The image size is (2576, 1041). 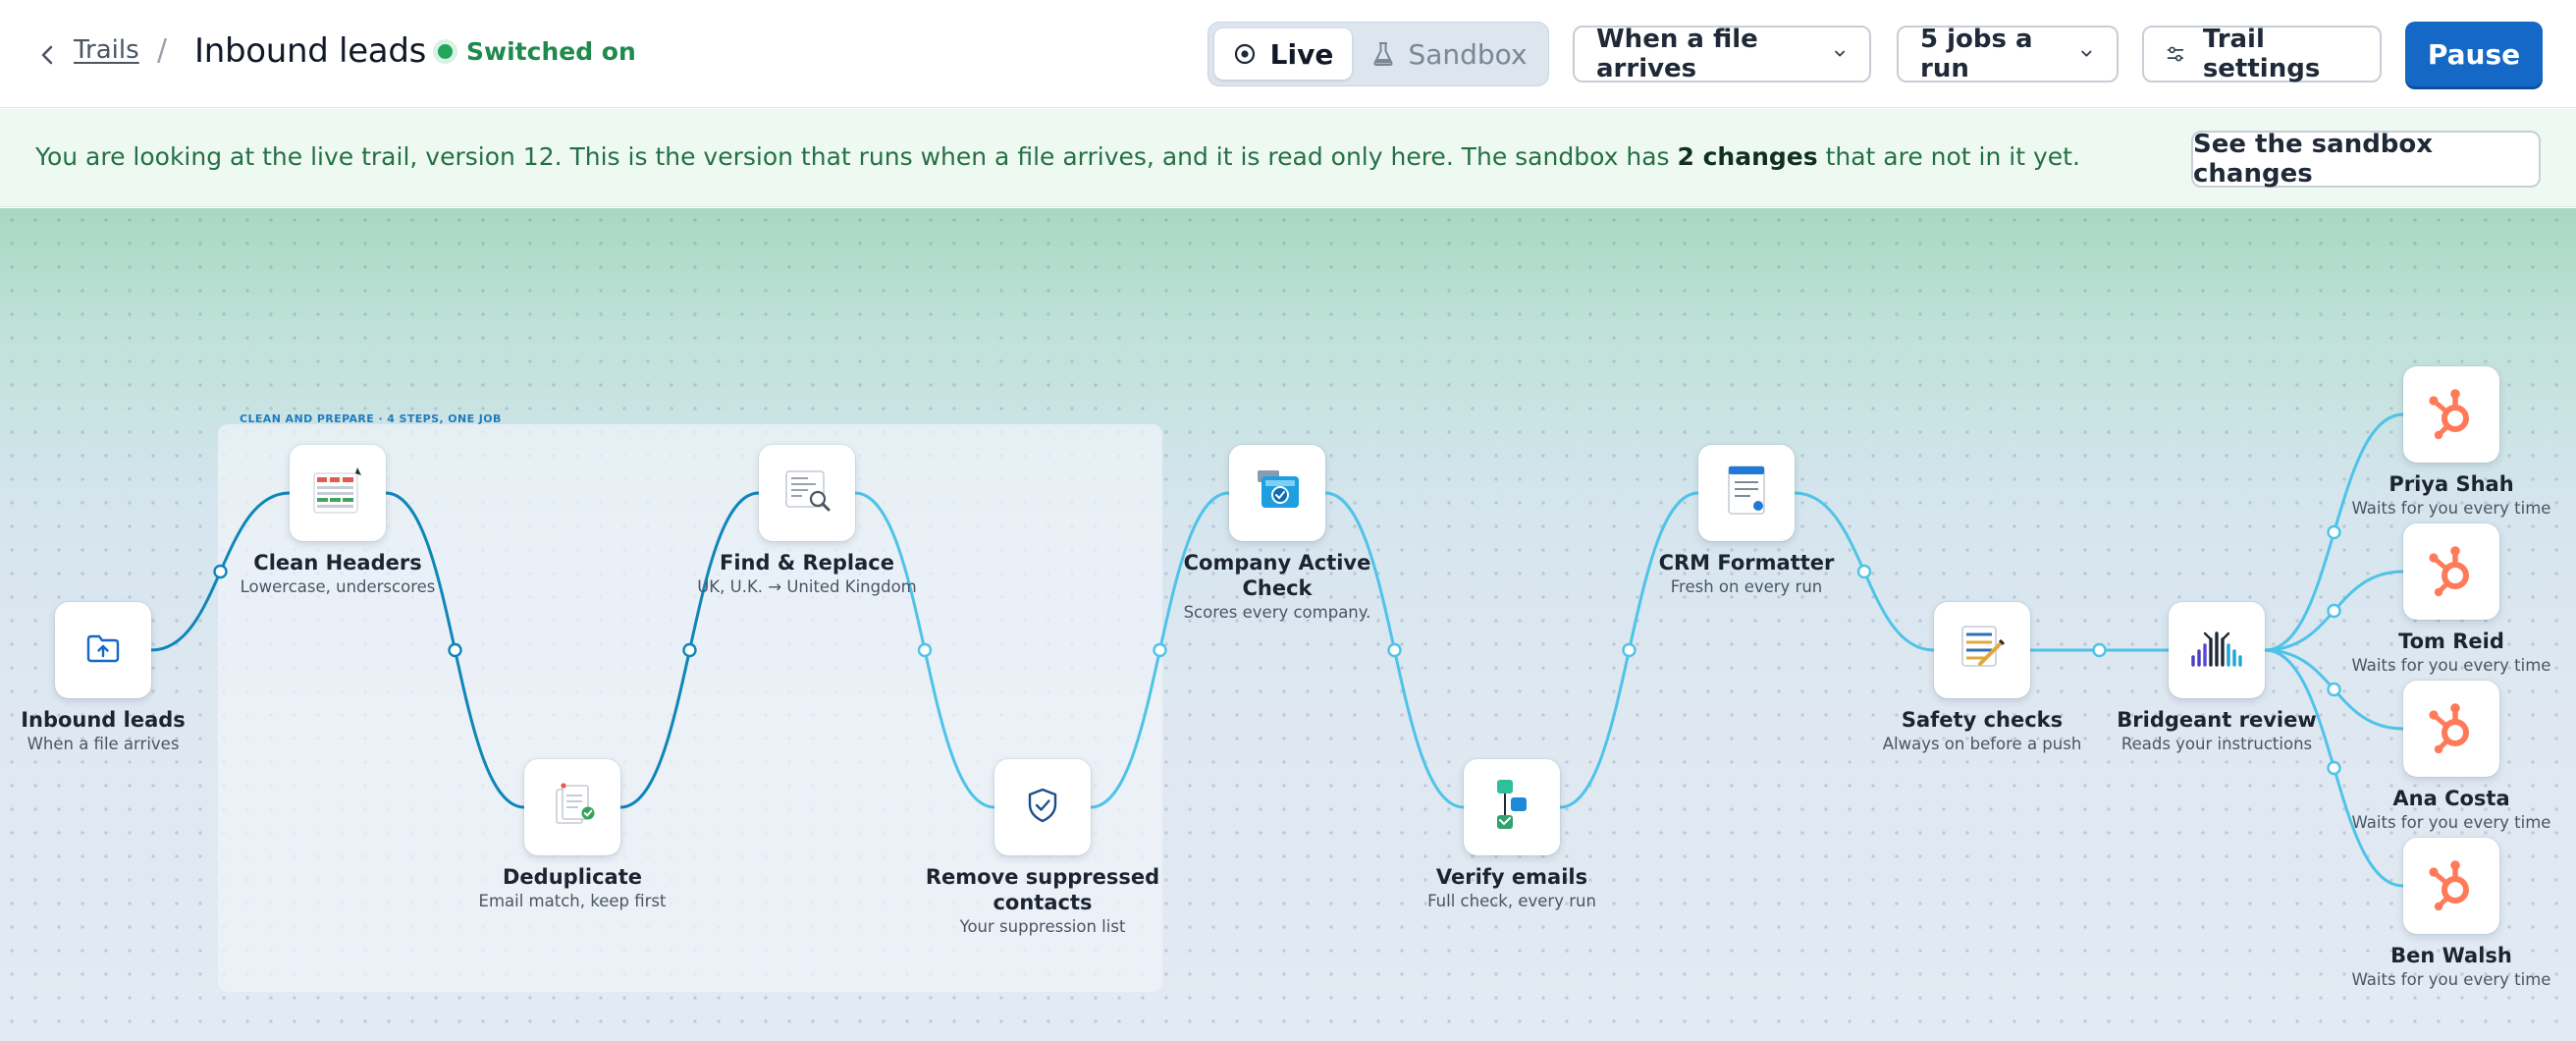 What do you see at coordinates (1511, 877) in the screenshot?
I see `node-title-verify-emails: Verify emails` at bounding box center [1511, 877].